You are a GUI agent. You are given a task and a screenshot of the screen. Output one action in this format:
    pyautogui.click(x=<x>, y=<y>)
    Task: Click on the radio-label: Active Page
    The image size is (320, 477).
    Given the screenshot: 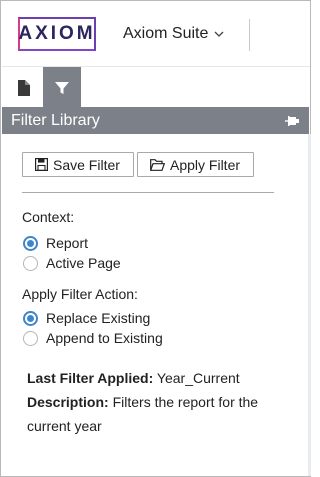 What is the action you would take?
    pyautogui.click(x=83, y=263)
    